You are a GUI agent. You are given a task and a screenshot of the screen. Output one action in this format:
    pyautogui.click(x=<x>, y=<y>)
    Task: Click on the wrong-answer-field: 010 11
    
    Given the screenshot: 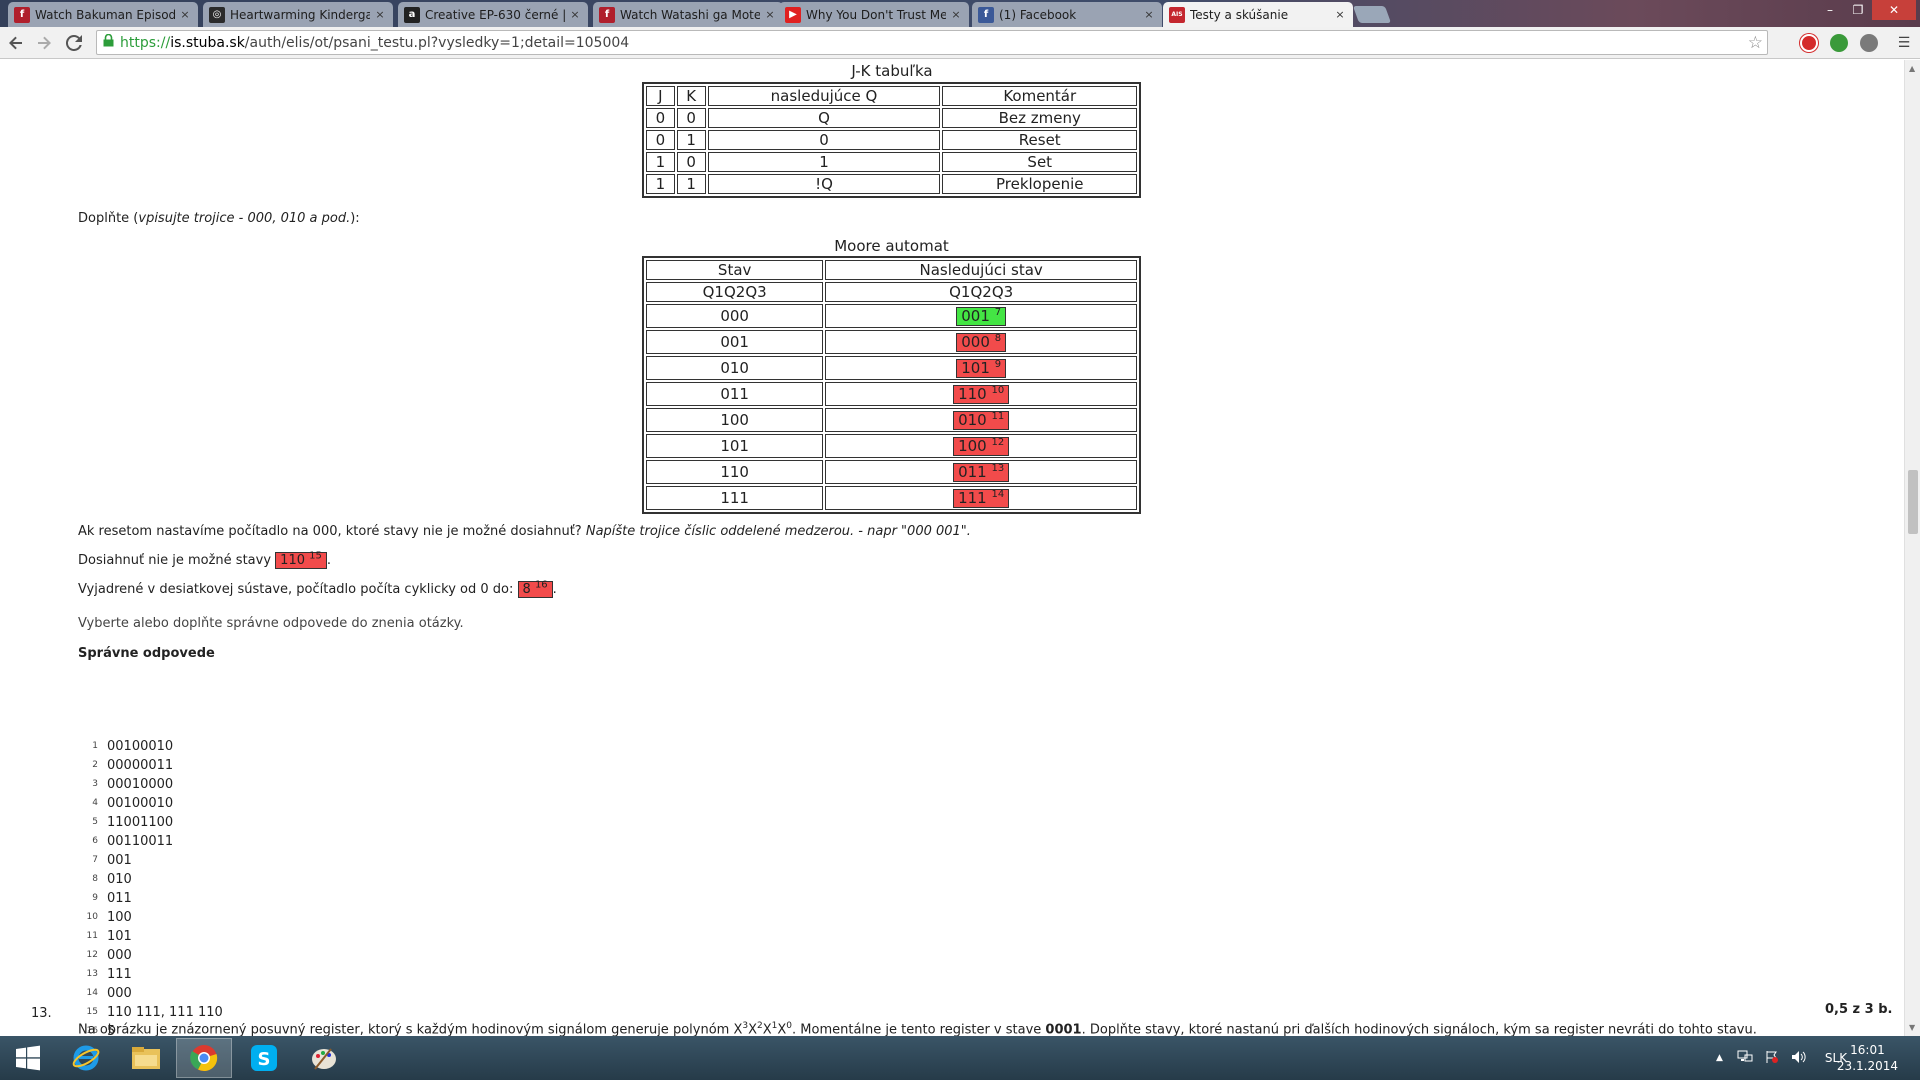 What is the action you would take?
    pyautogui.click(x=981, y=420)
    